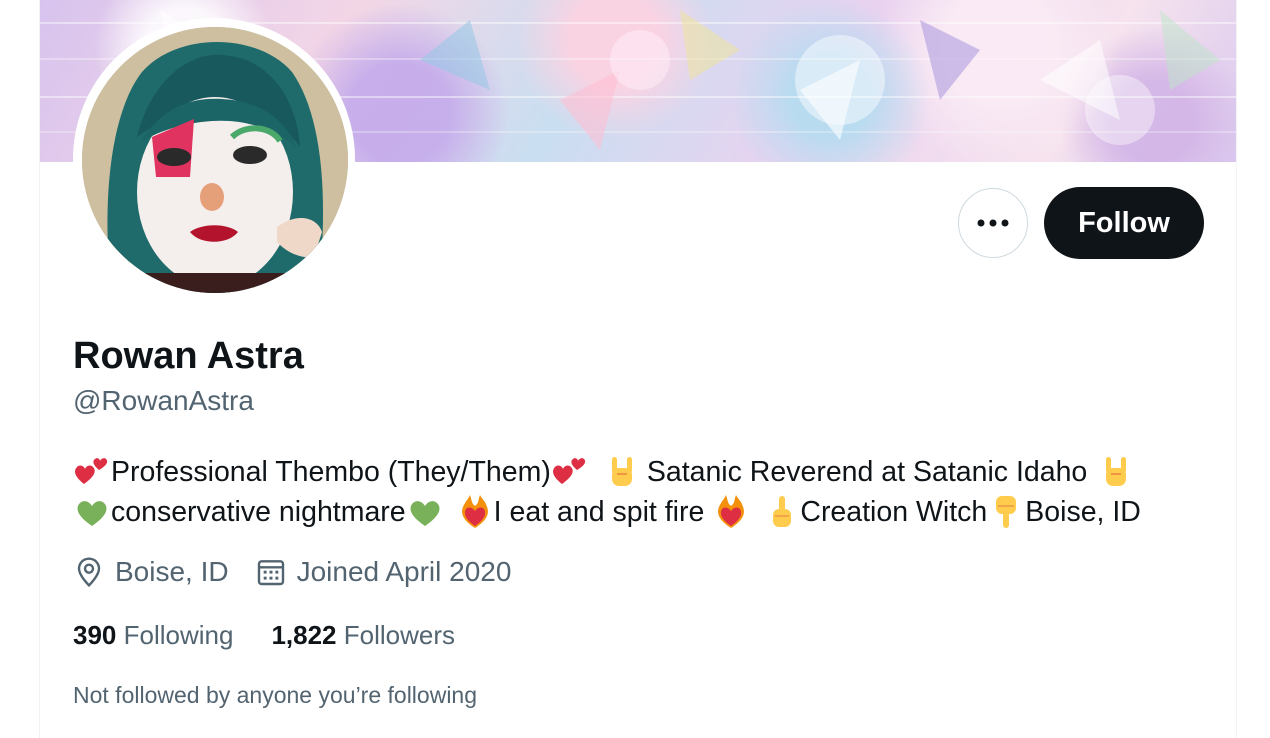 The width and height of the screenshot is (1270, 738). I want to click on calendar-icon, so click(270, 573).